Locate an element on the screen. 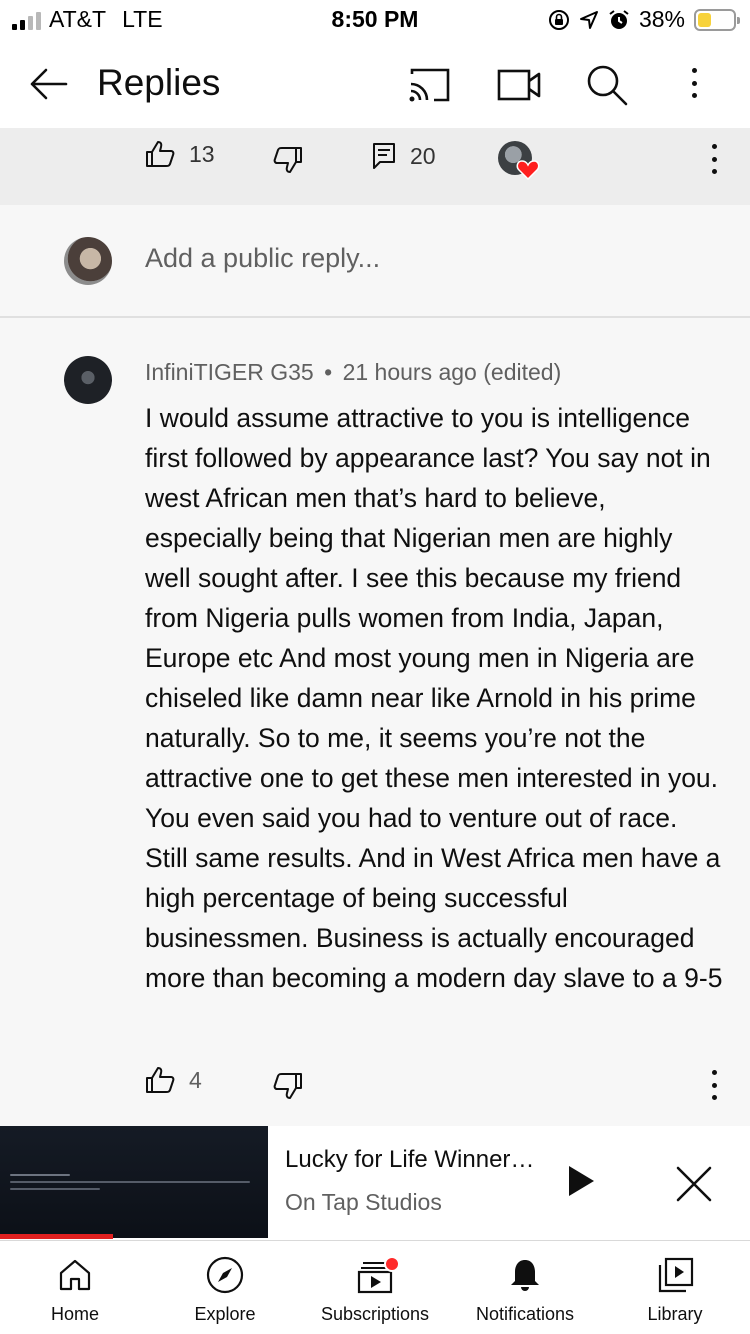 This screenshot has height=1334, width=750. more-options-icon is located at coordinates (694, 83).